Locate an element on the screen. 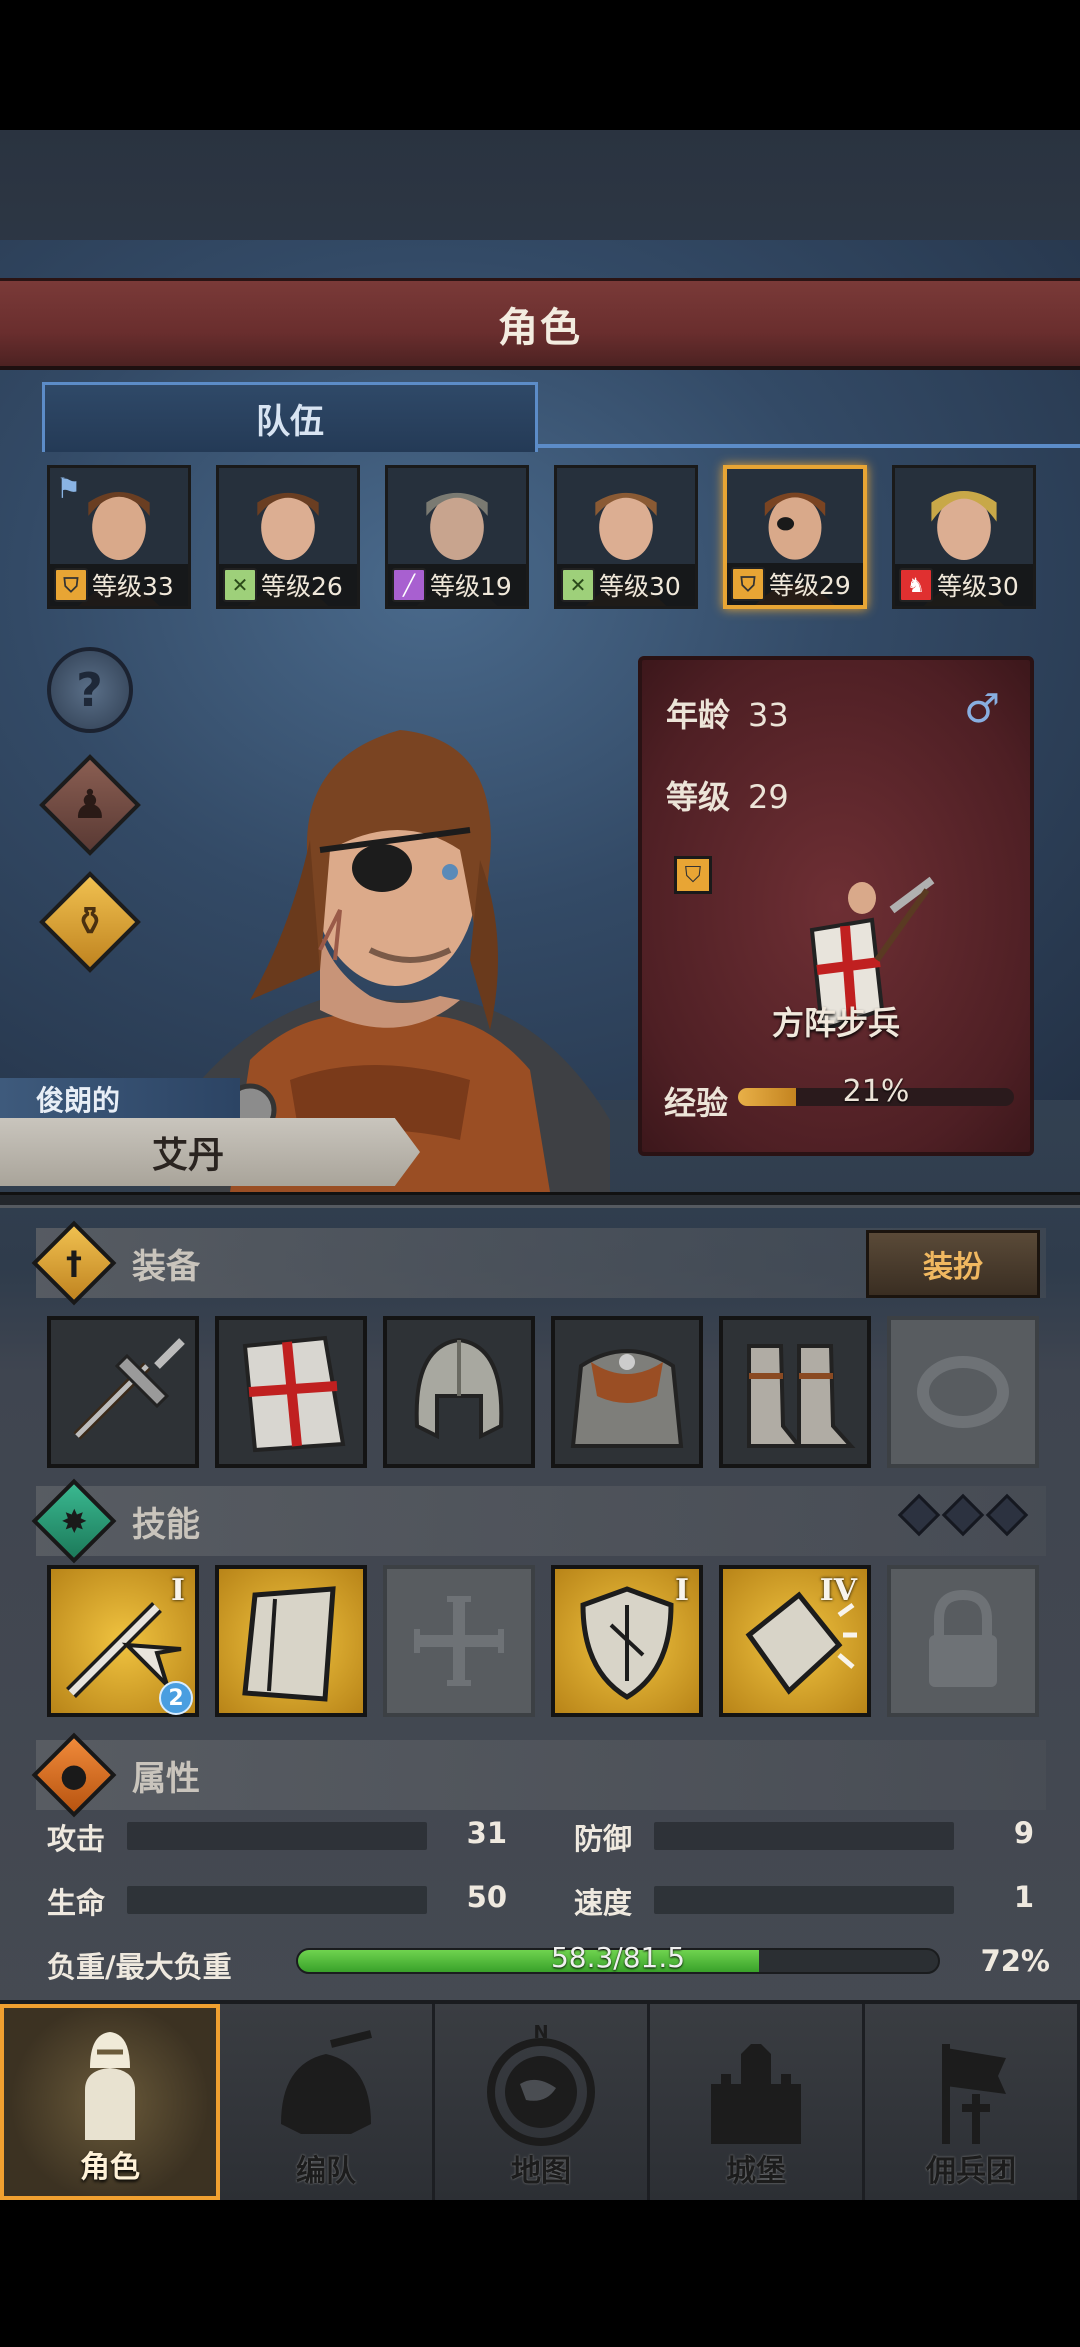  army-helmet-icon is located at coordinates (326, 2082).